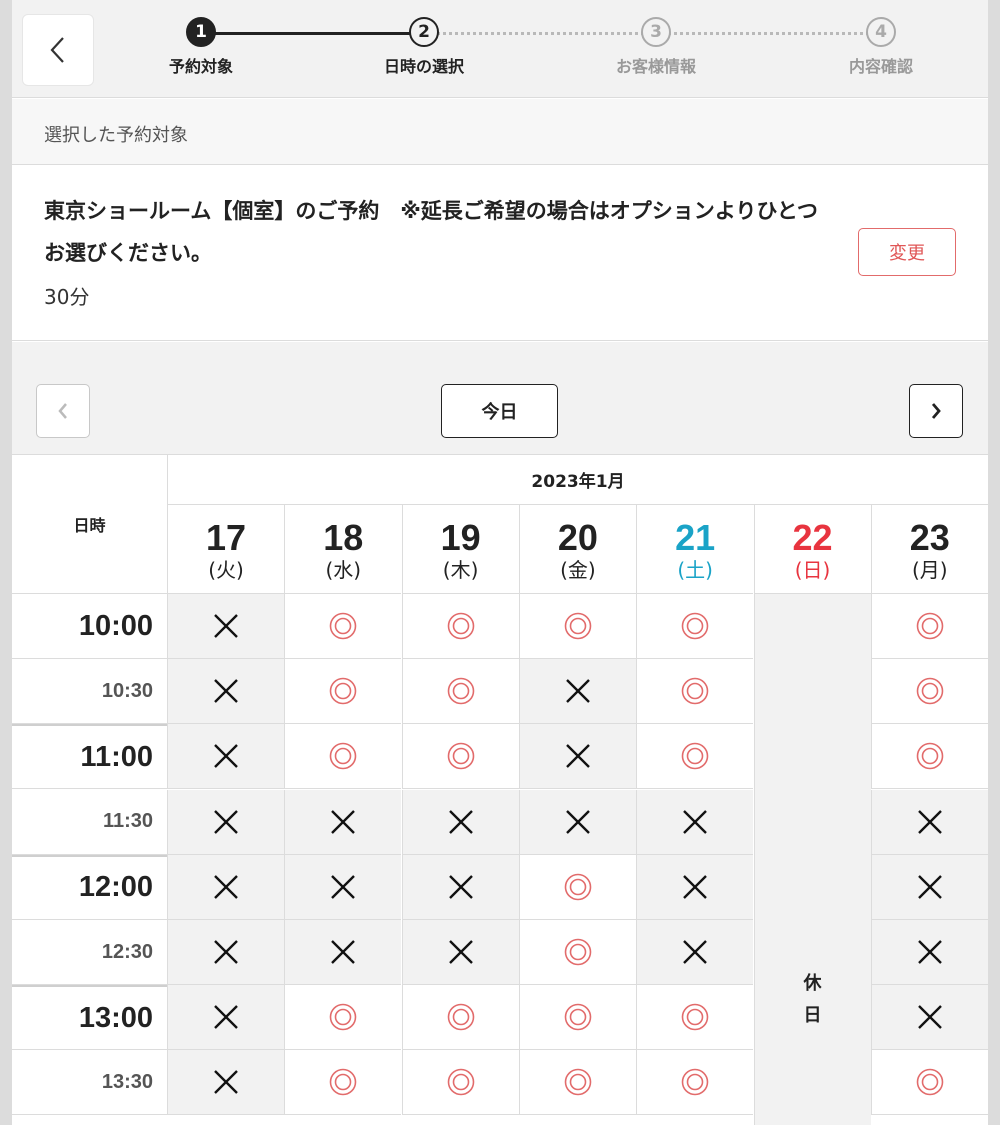 The width and height of the screenshot is (1000, 1125). I want to click on chevron-left-icon, so click(62, 411).